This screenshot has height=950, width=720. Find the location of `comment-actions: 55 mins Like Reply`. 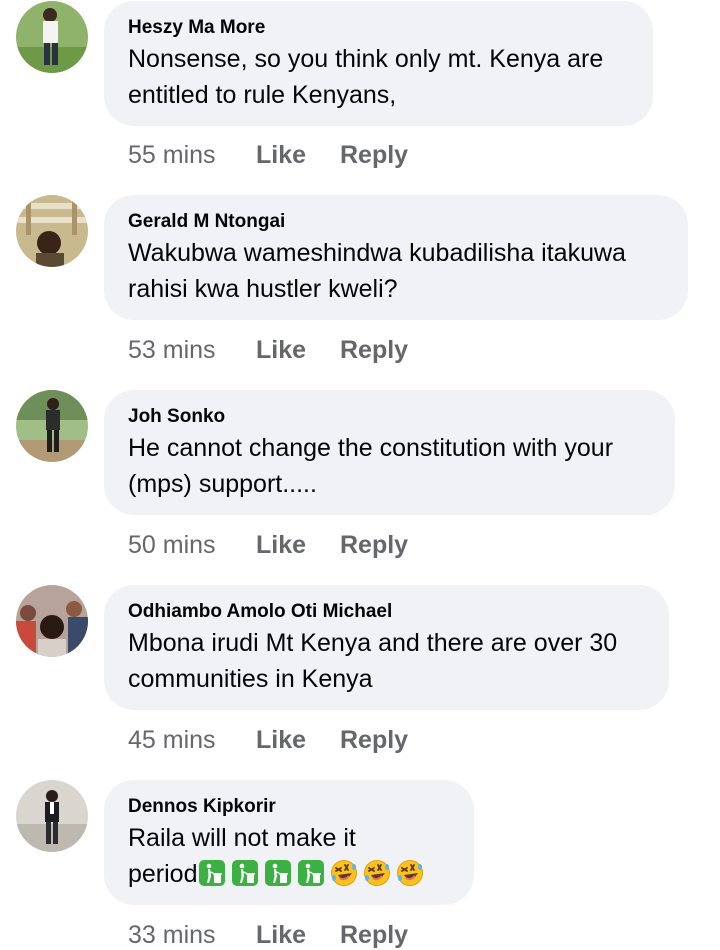

comment-actions: 55 mins Like Reply is located at coordinates (268, 155).